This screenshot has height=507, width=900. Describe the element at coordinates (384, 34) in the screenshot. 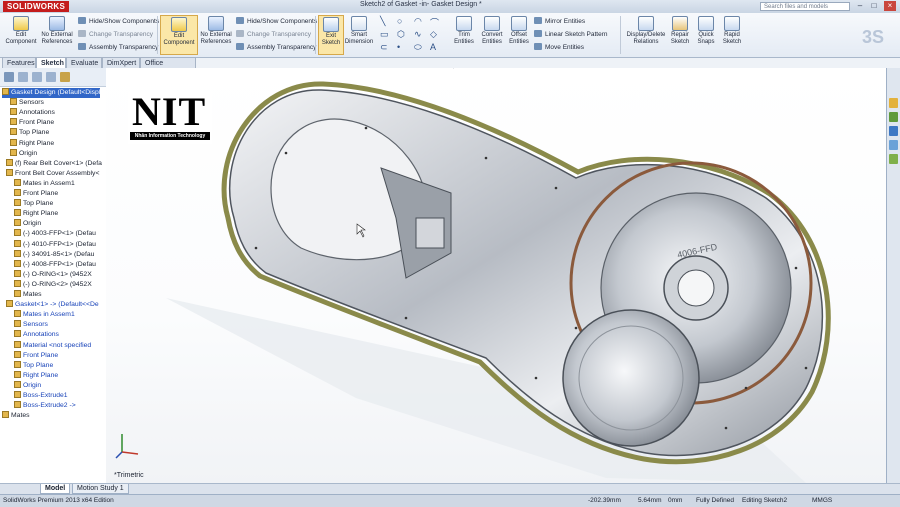

I see `rectangle-icon: ▭` at that location.